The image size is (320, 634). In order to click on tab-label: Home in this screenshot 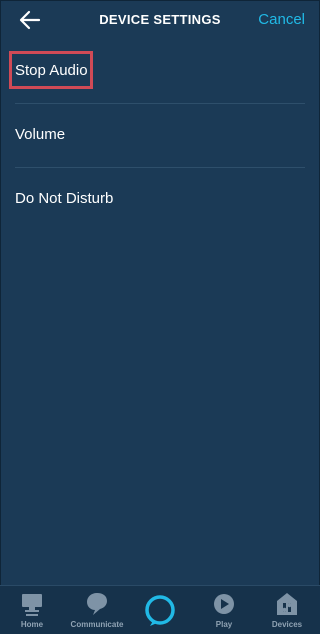, I will do `click(32, 624)`.